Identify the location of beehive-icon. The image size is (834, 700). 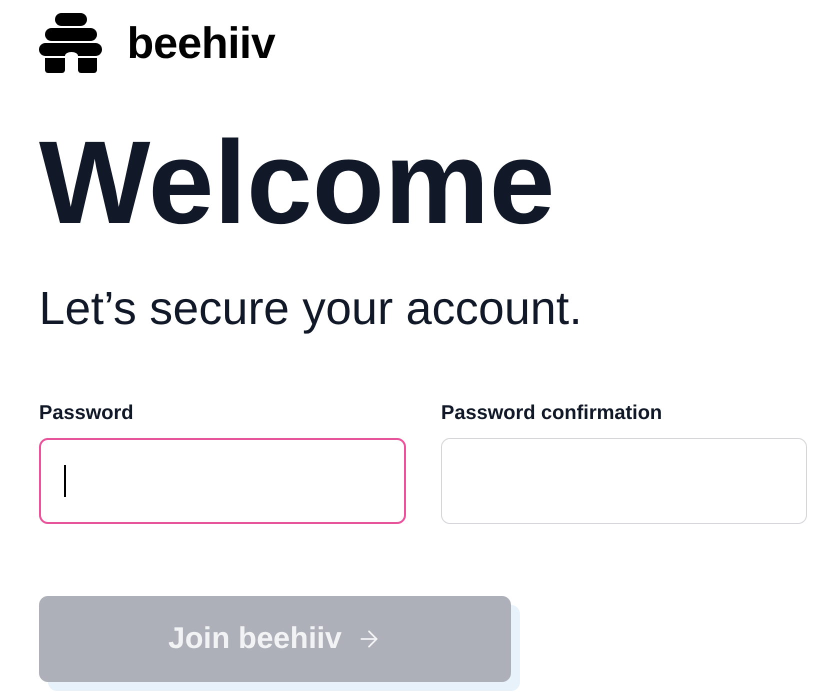
(70, 43).